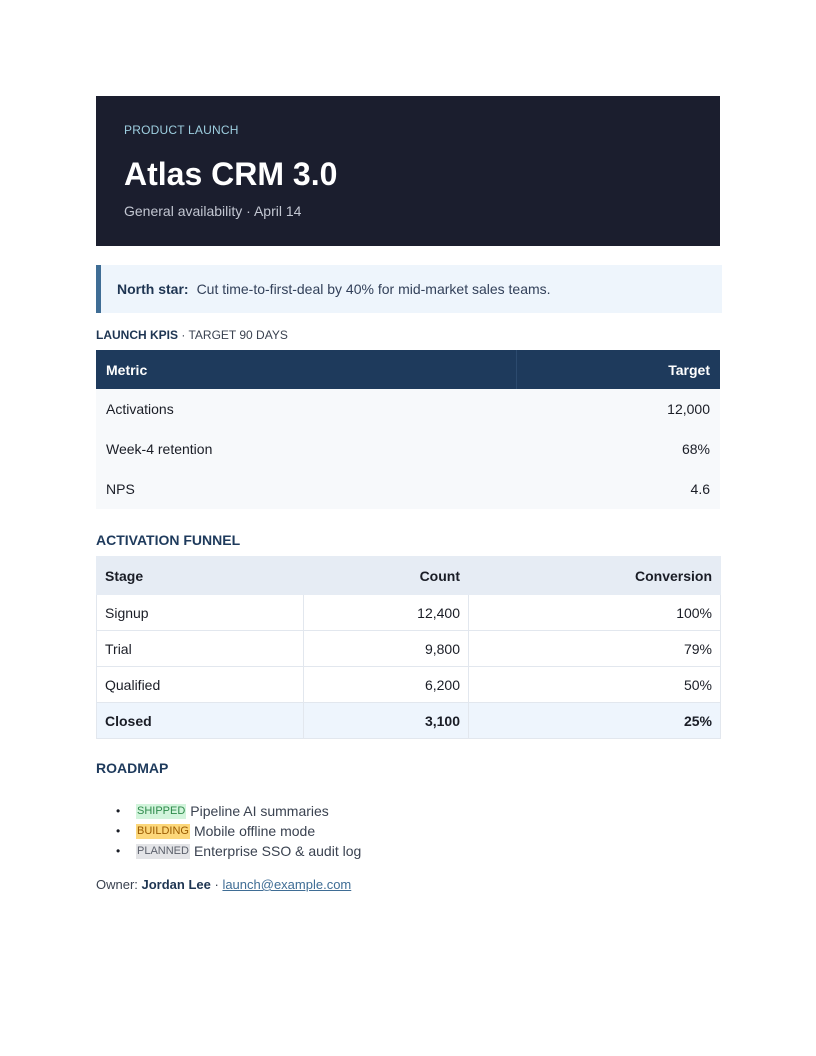 The height and width of the screenshot is (1056, 816). What do you see at coordinates (168, 540) in the screenshot?
I see `funnel-title: ACTIVATION FUNNEL` at bounding box center [168, 540].